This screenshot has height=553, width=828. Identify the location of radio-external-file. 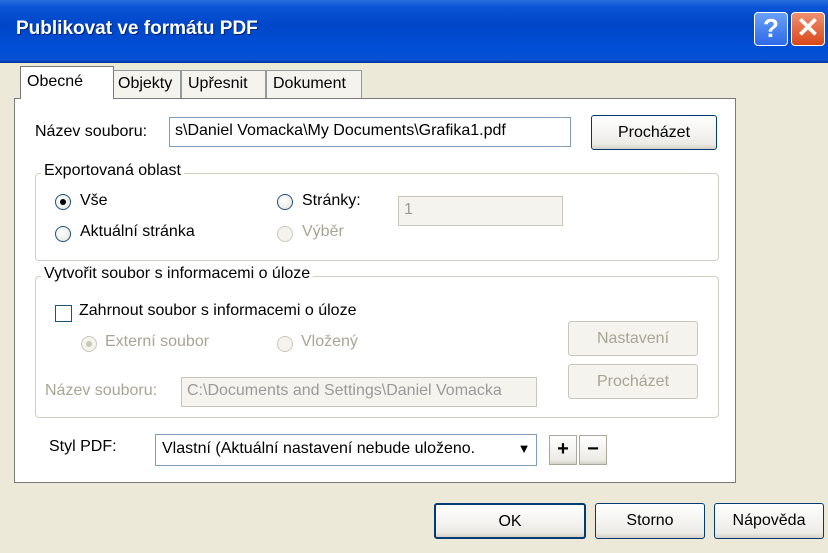
(89, 344).